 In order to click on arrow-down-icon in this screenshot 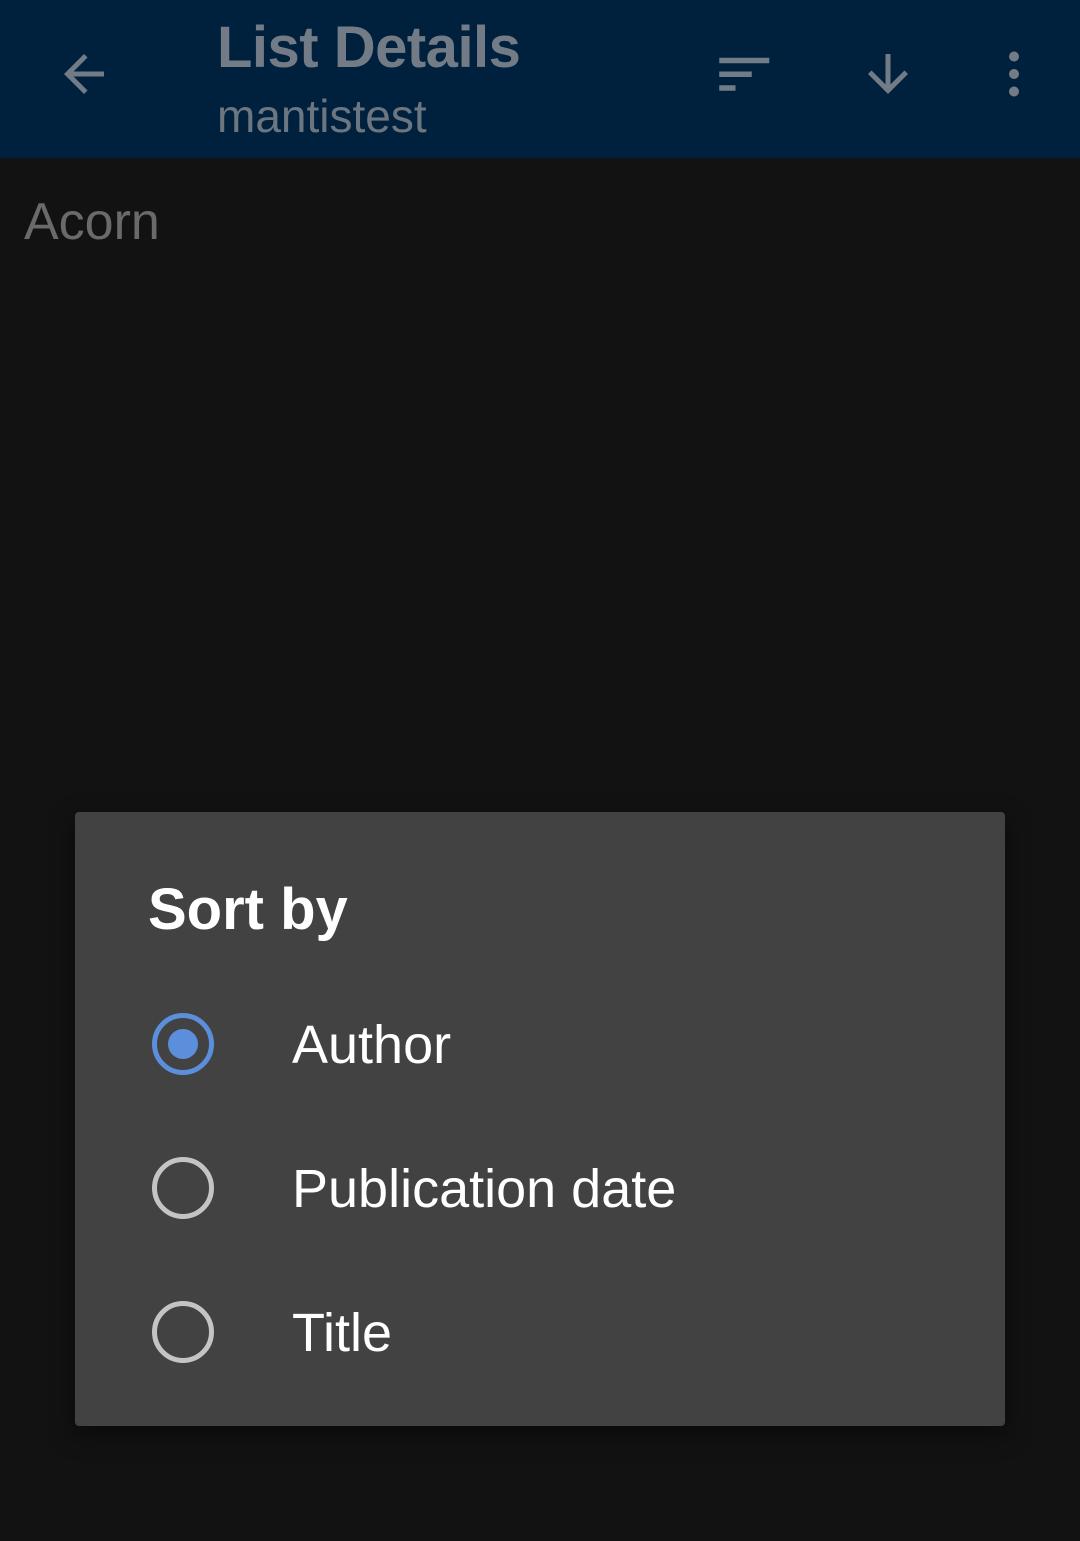, I will do `click(888, 74)`.